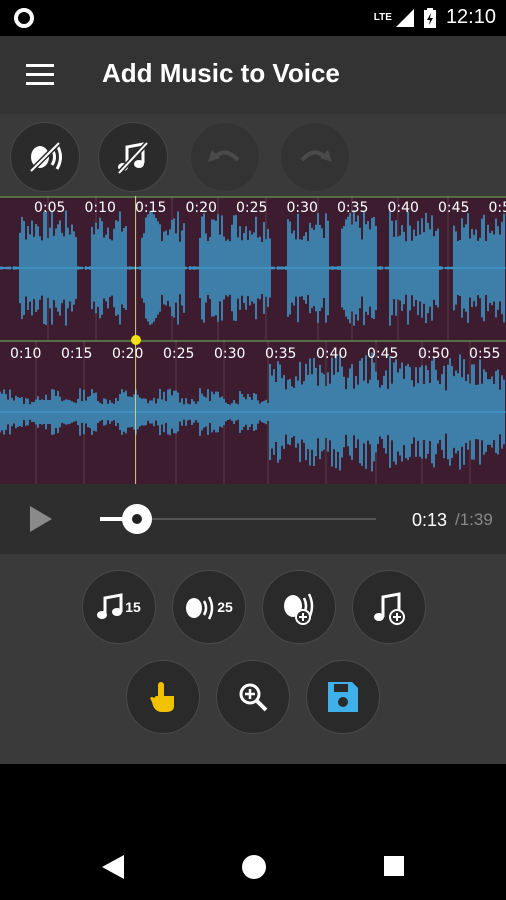 This screenshot has height=900, width=506. What do you see at coordinates (430, 520) in the screenshot?
I see `current-time: 0:13` at bounding box center [430, 520].